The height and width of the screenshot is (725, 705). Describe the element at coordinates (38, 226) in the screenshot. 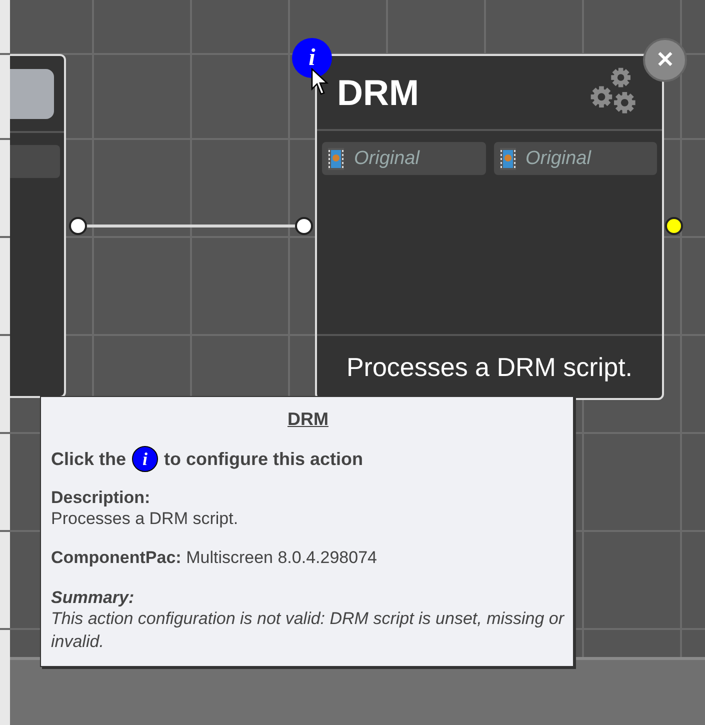

I see `node-card` at that location.